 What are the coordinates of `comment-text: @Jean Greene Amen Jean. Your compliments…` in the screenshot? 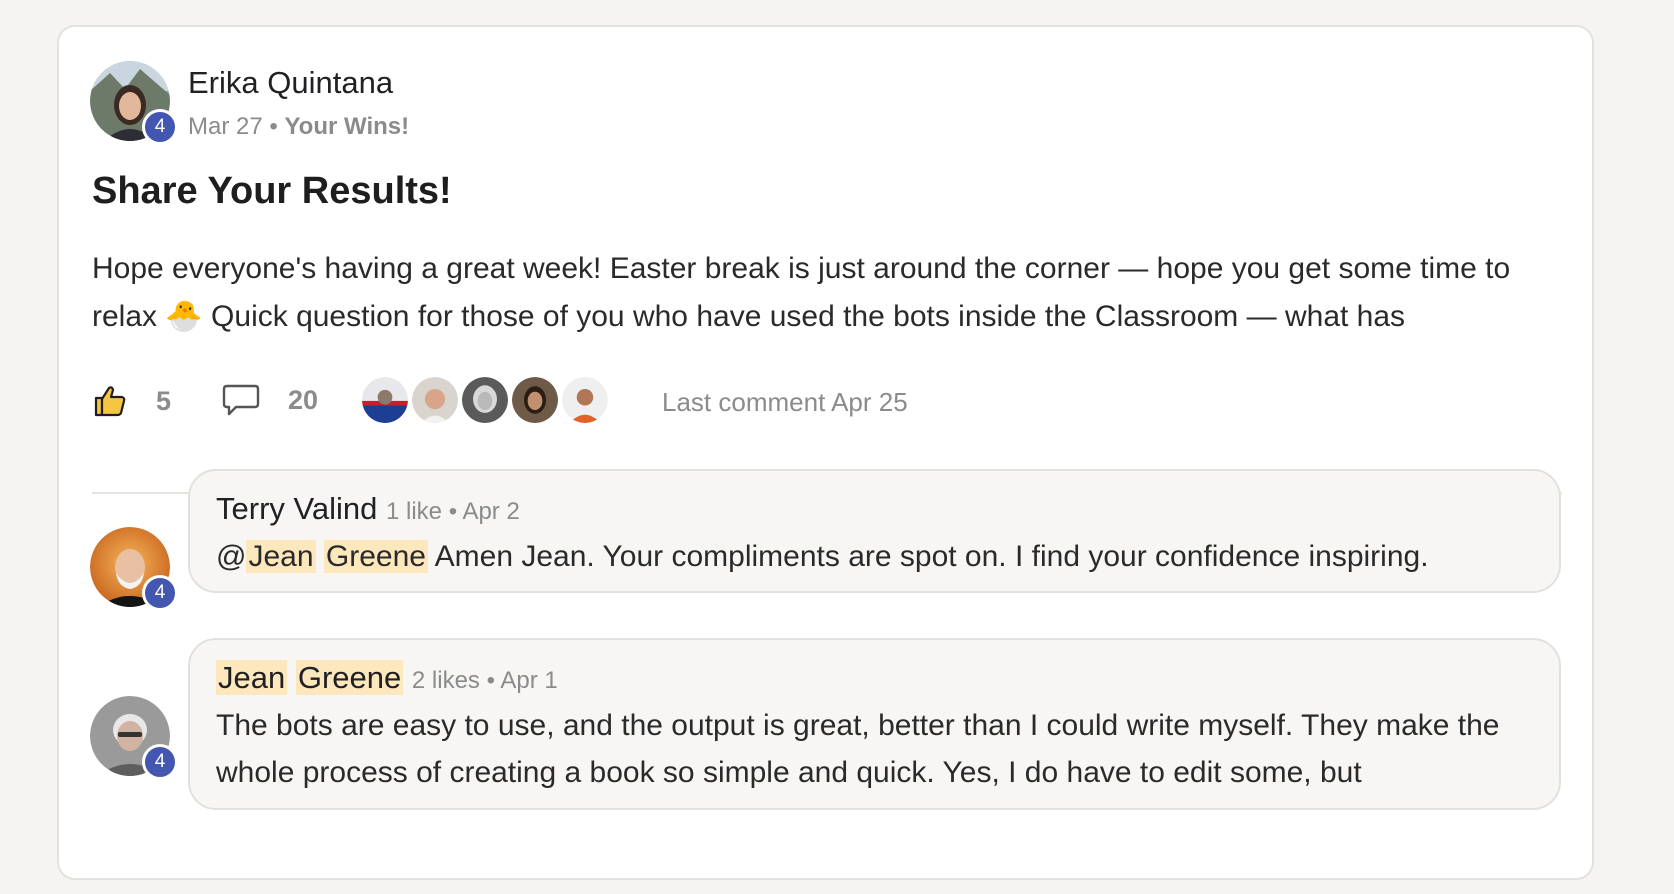 It's located at (878, 556).